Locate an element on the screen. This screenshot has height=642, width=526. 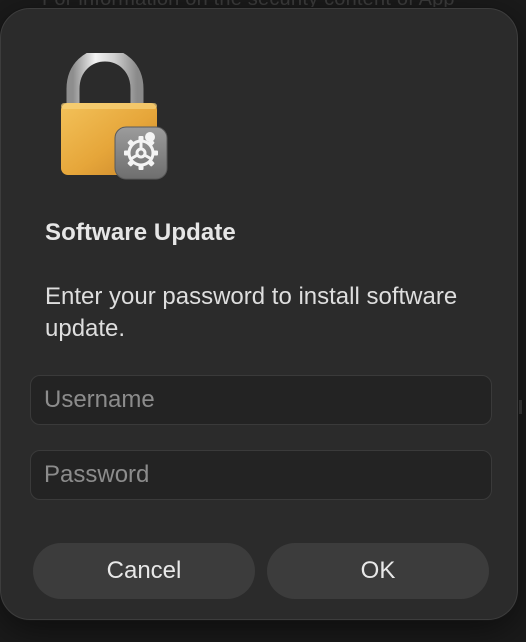
lock-with-gear-icon is located at coordinates (113, 114).